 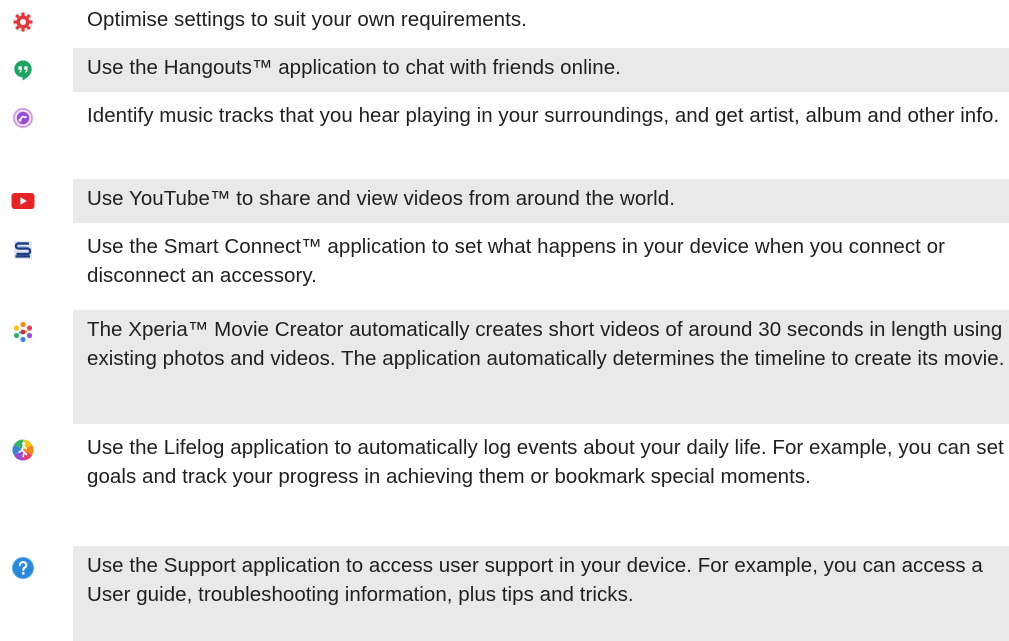 I want to click on smart-connect-icon, so click(x=23, y=250).